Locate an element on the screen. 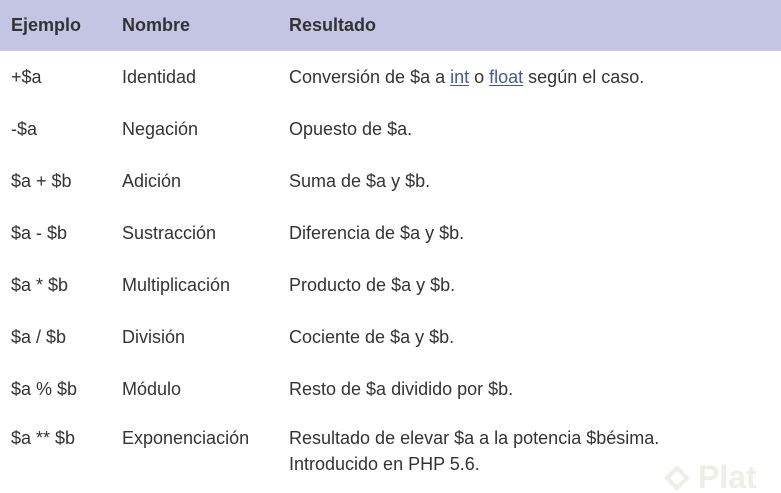 The image size is (781, 493). result-line: Introducido en PHP 5.6. is located at coordinates (384, 464).